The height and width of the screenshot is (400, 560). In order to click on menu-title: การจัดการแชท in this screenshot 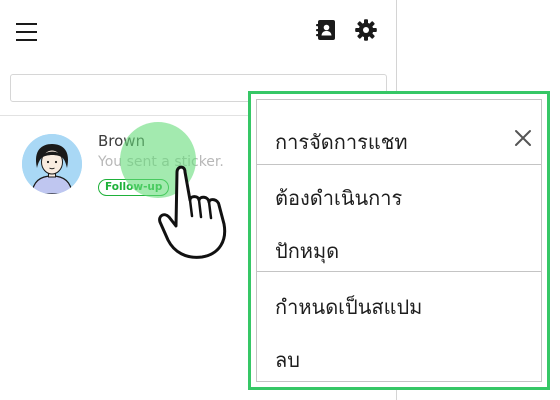, I will do `click(341, 142)`.